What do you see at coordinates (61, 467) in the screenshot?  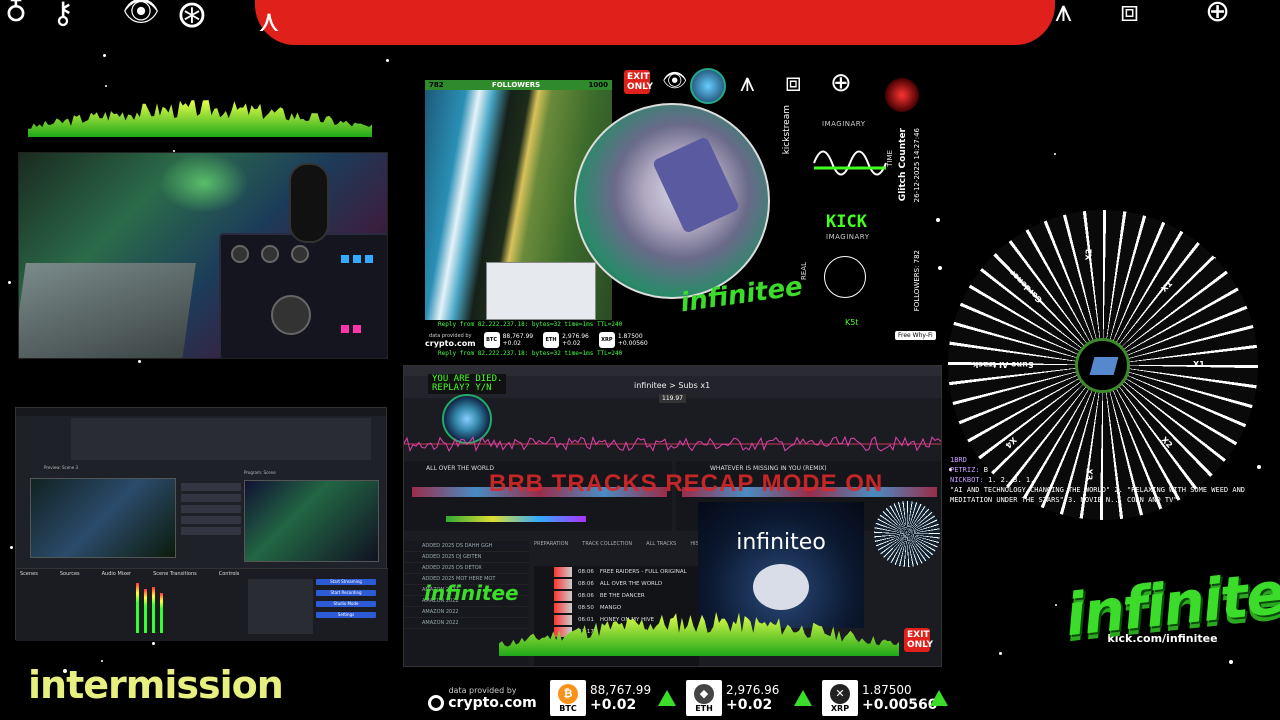 I see `preview-label: Preview: Scene 3` at bounding box center [61, 467].